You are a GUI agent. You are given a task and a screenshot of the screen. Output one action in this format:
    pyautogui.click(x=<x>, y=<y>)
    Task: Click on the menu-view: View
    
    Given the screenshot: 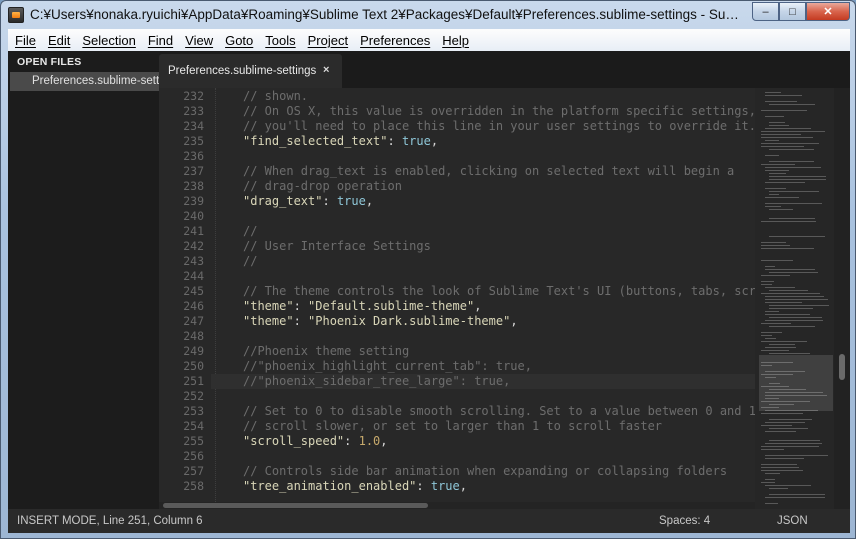 What is the action you would take?
    pyautogui.click(x=199, y=40)
    